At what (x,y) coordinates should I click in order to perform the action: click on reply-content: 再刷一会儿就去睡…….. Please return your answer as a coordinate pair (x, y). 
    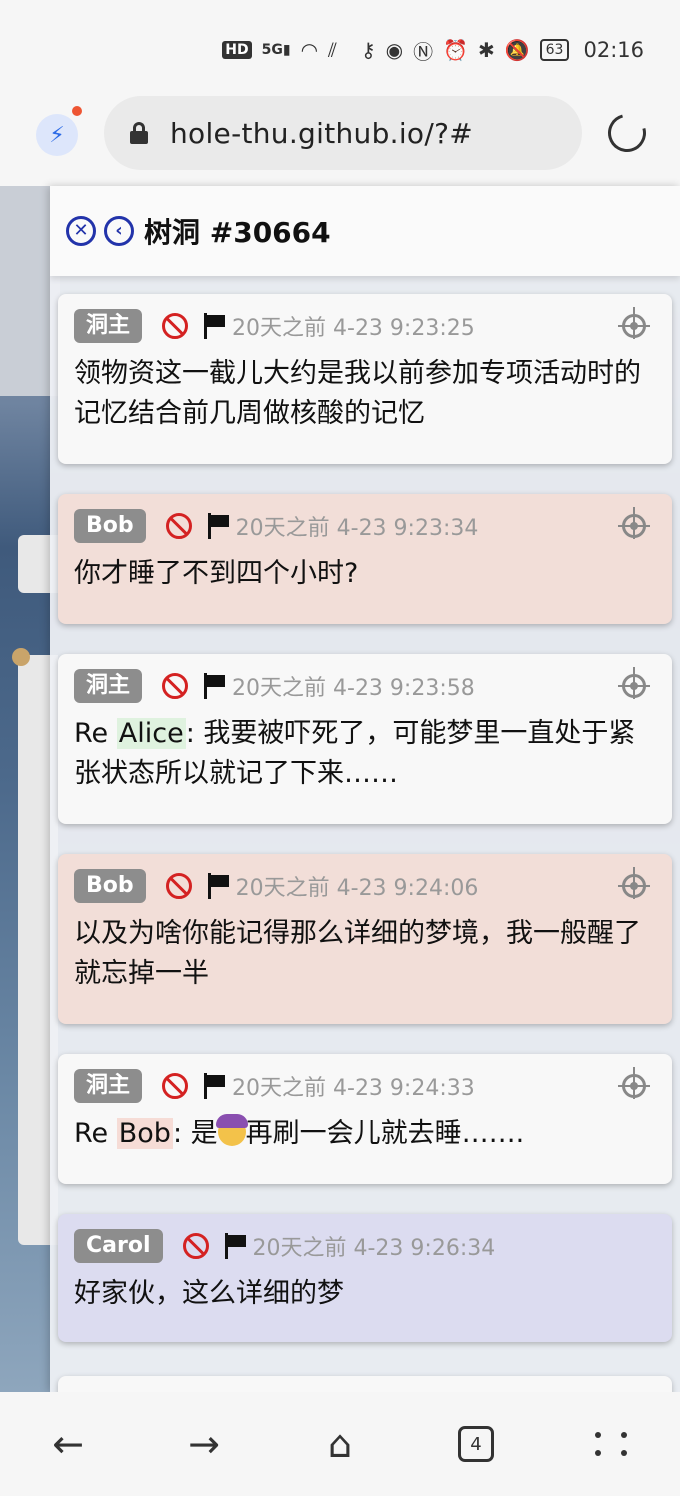
    Looking at the image, I should click on (385, 1133).